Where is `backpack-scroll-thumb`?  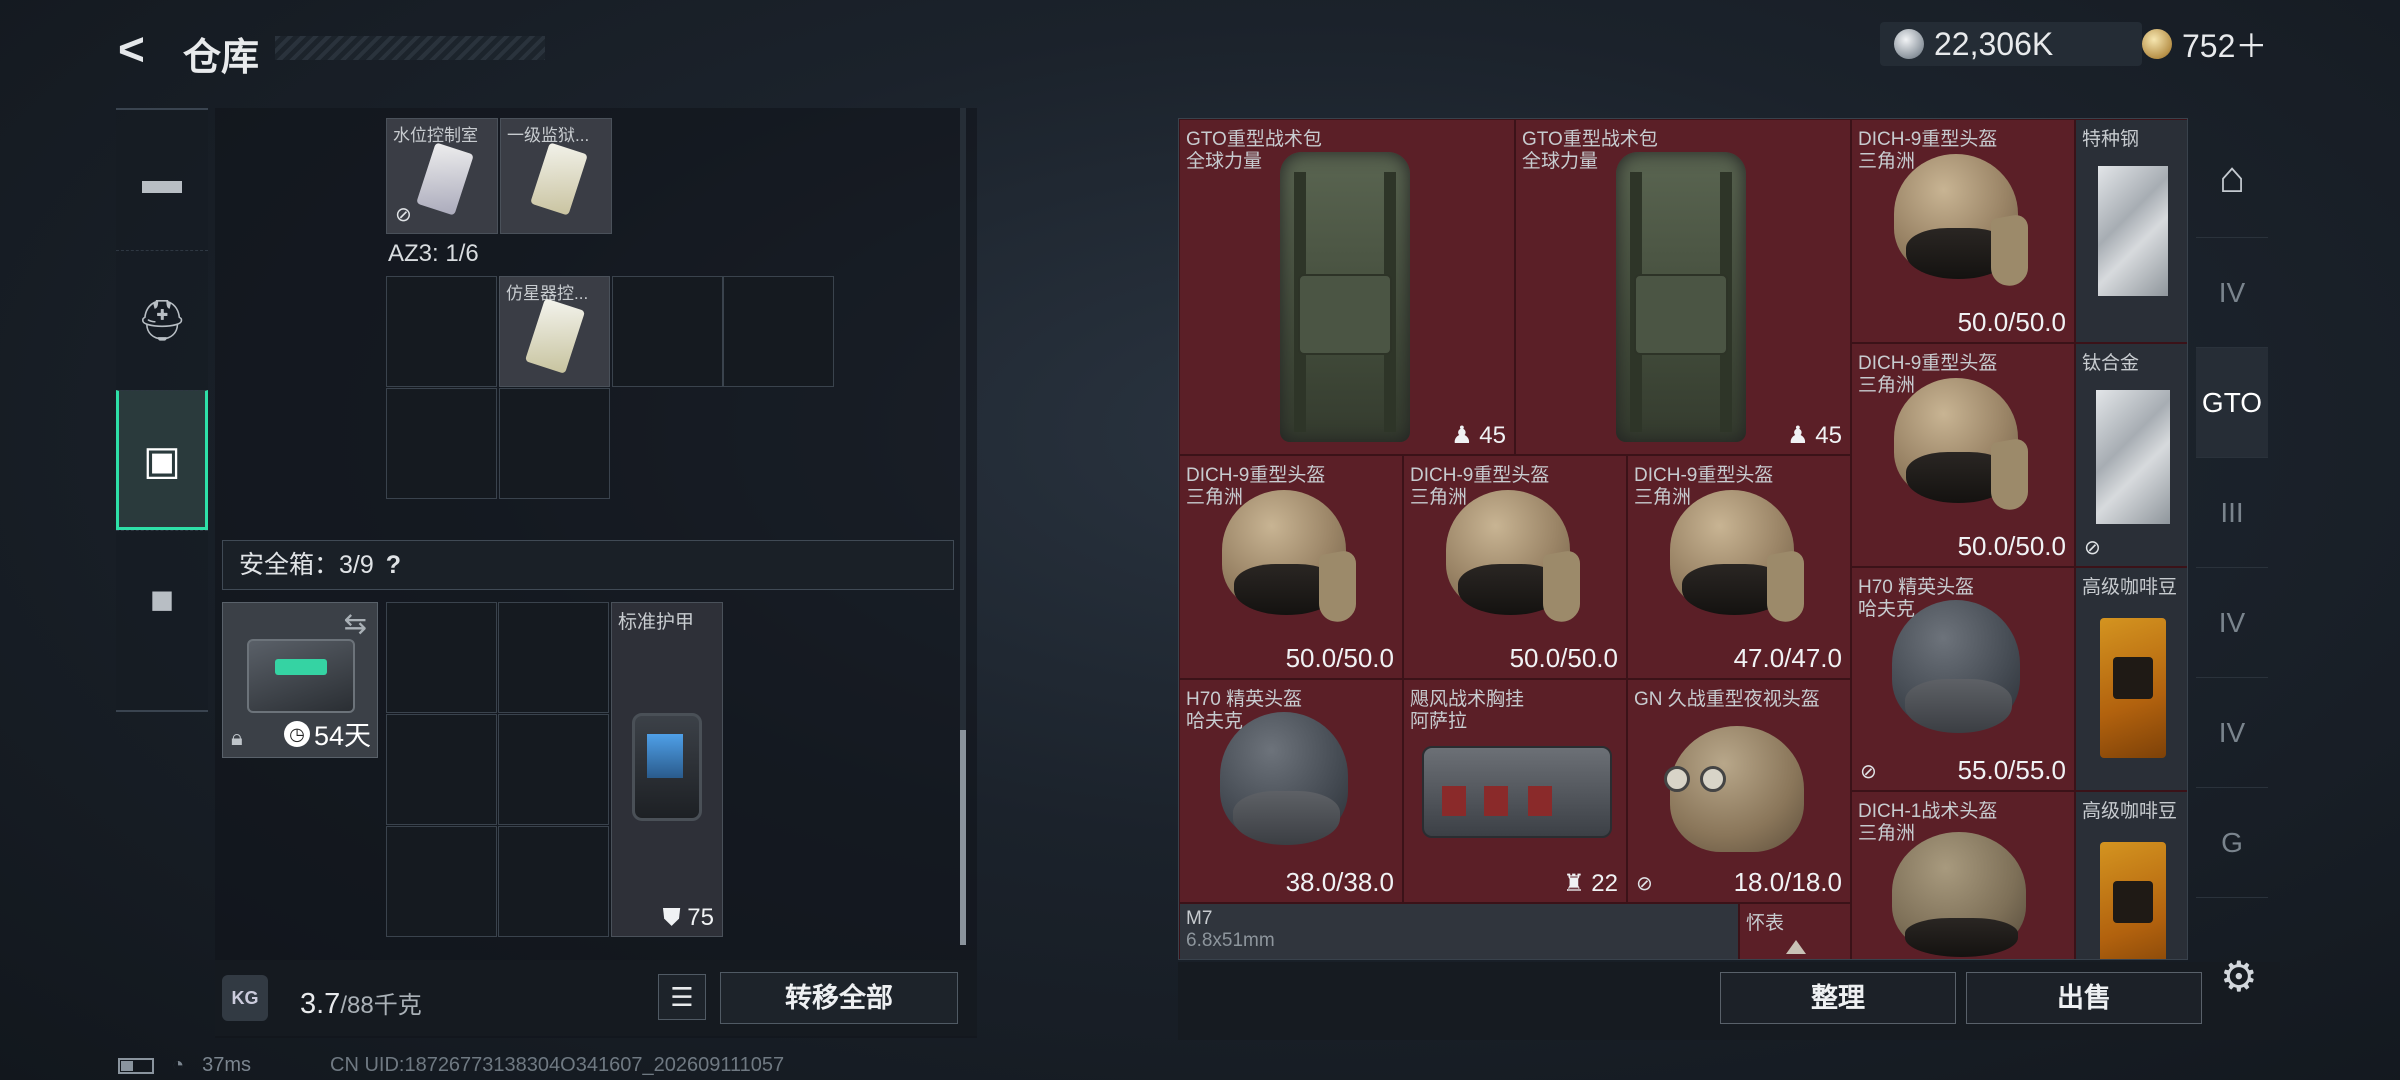 backpack-scroll-thumb is located at coordinates (963, 837).